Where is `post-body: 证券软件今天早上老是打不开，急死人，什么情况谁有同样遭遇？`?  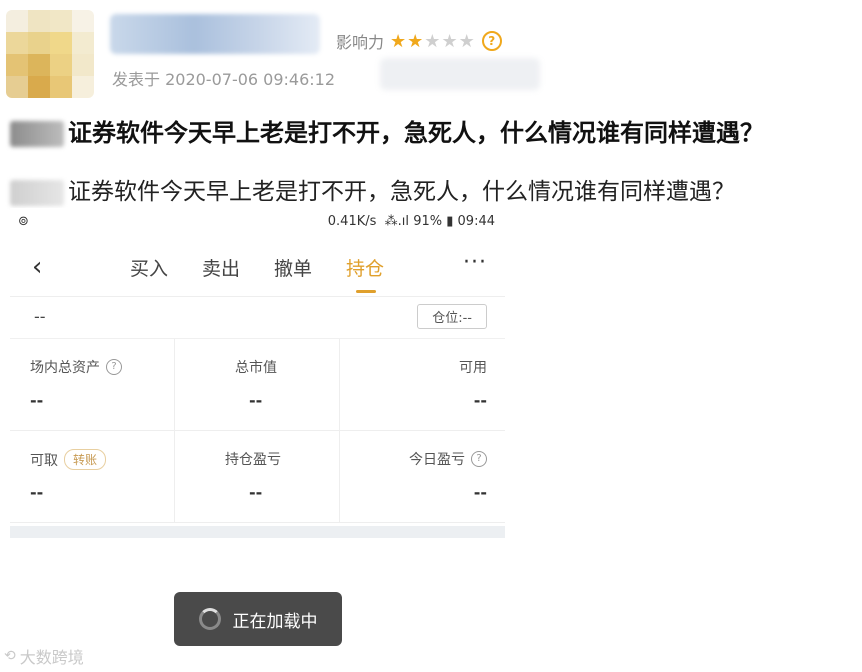 post-body: 证券软件今天早上老是打不开，急死人，什么情况谁有同样遭遇？ is located at coordinates (372, 189).